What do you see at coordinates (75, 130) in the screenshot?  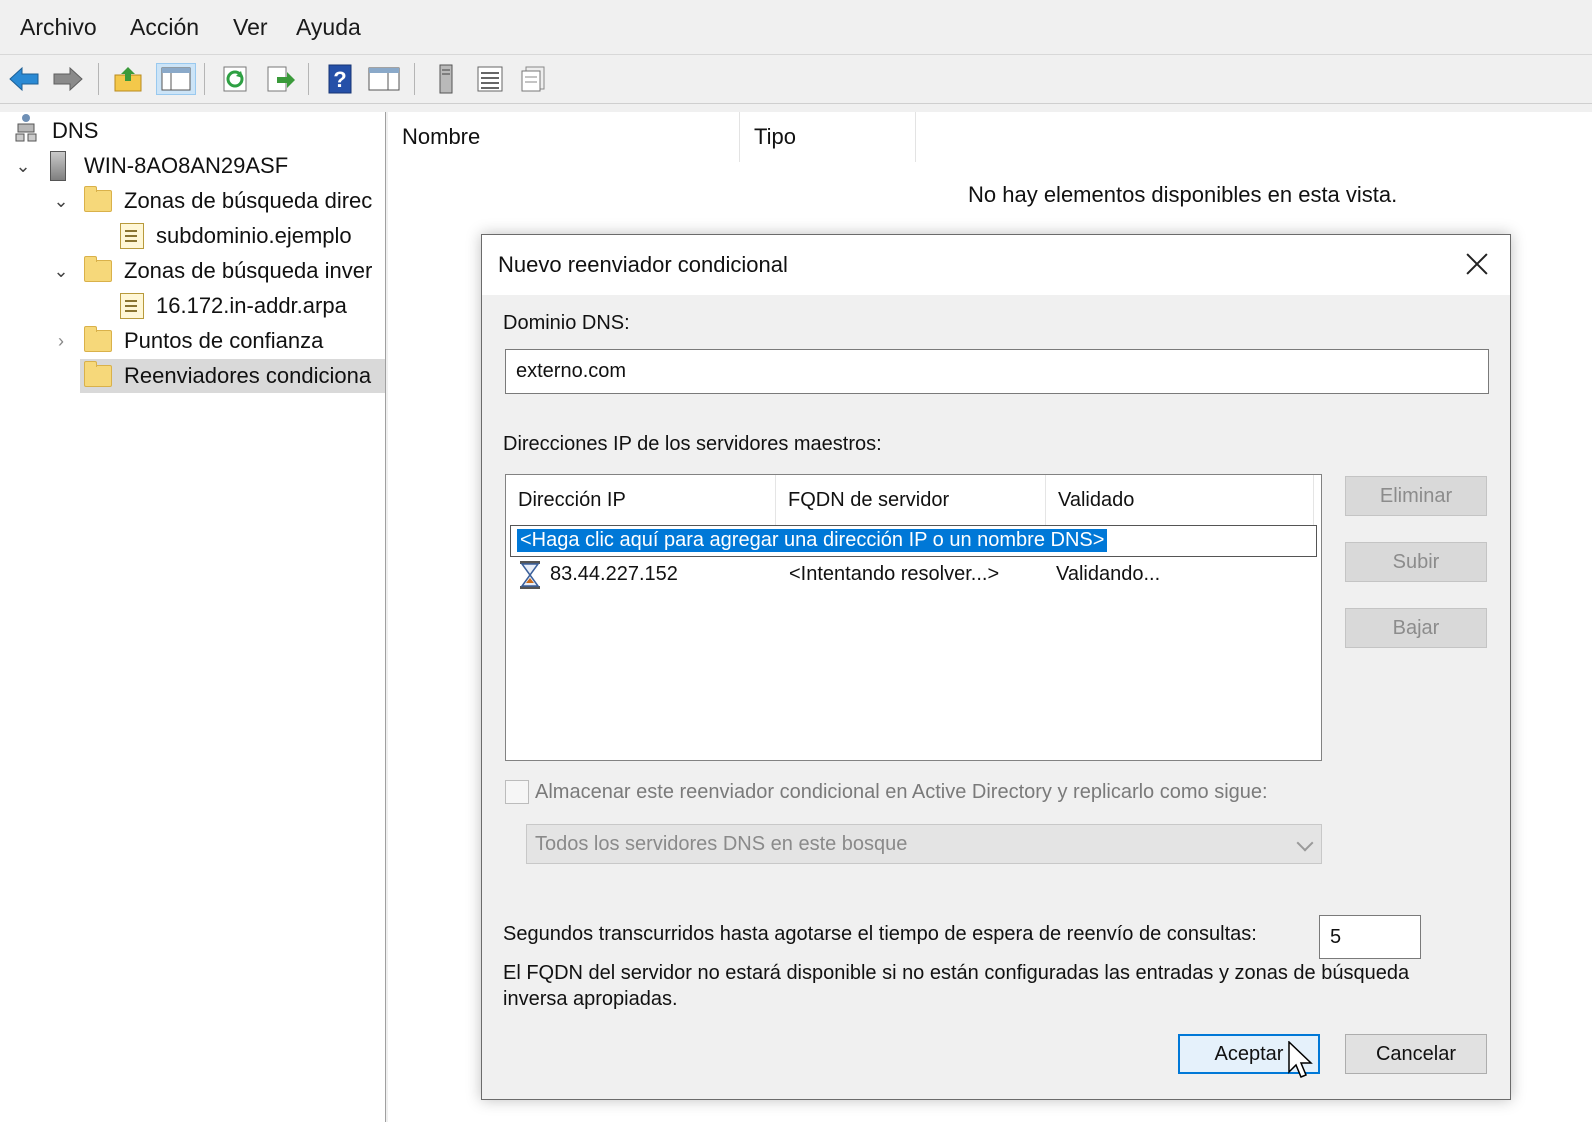 I see `tree-label: DNS` at bounding box center [75, 130].